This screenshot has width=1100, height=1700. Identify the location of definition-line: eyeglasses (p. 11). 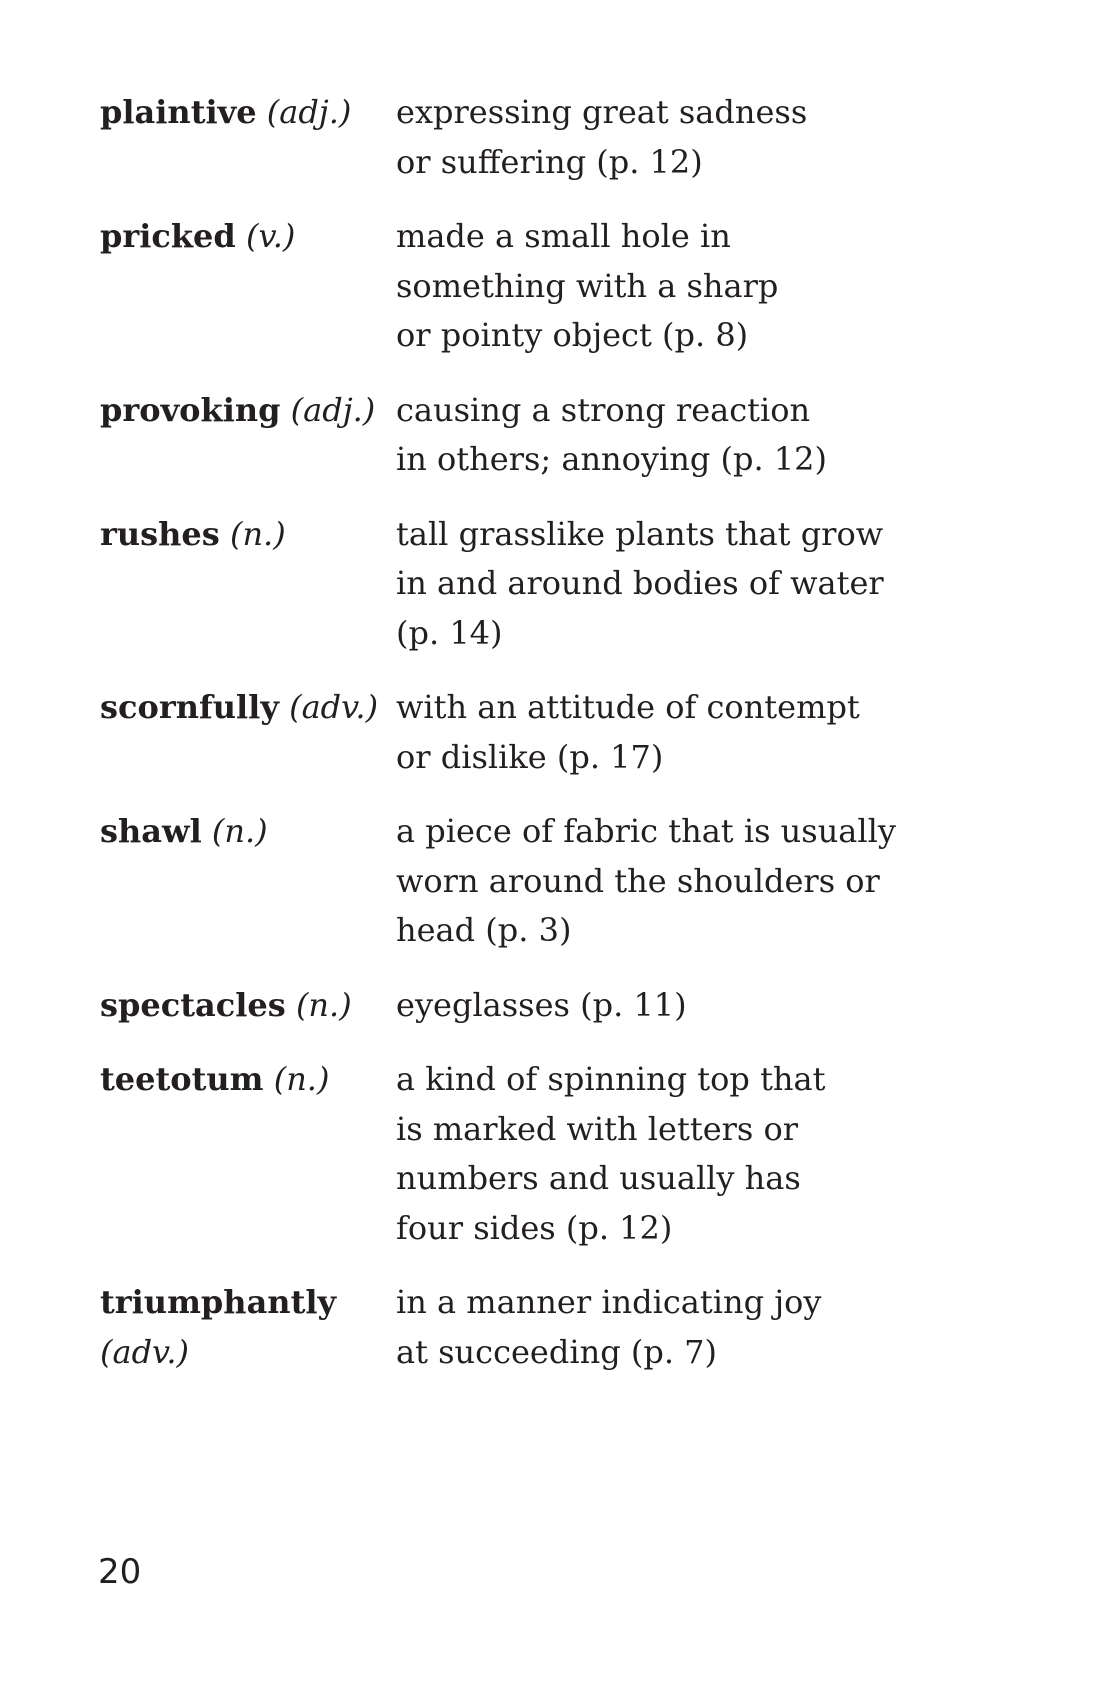
(541, 1004).